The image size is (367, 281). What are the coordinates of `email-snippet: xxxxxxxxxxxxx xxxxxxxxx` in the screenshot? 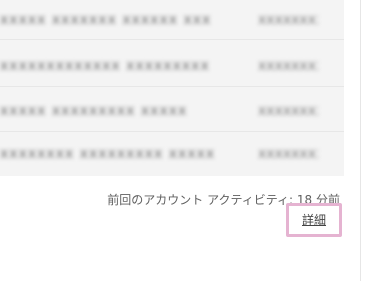 It's located at (105, 66).